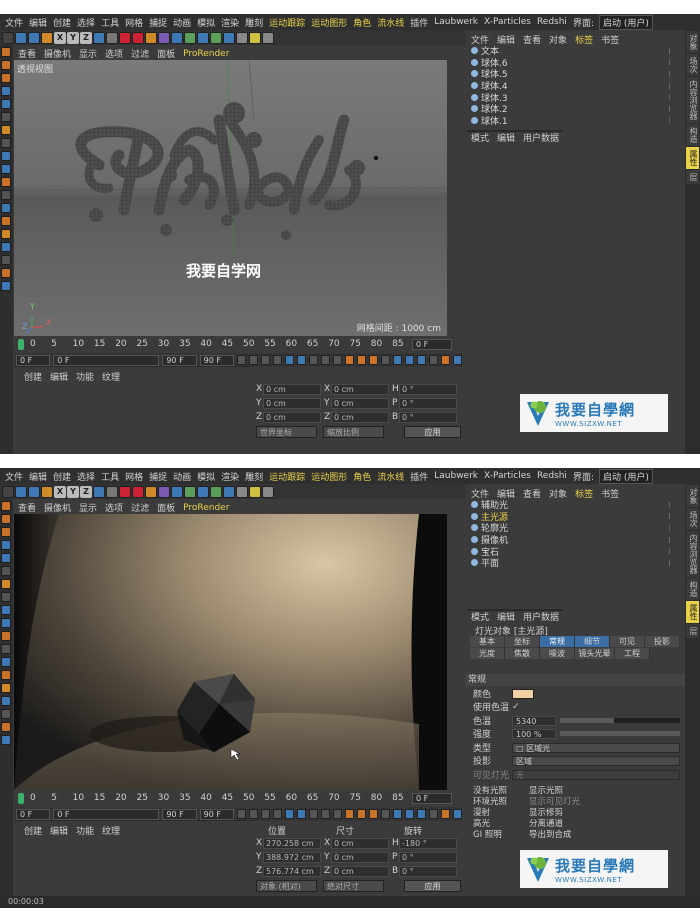 Image resolution: width=700 pixels, height=917 pixels. What do you see at coordinates (692, 519) in the screenshot?
I see `right-tab: 场次` at bounding box center [692, 519].